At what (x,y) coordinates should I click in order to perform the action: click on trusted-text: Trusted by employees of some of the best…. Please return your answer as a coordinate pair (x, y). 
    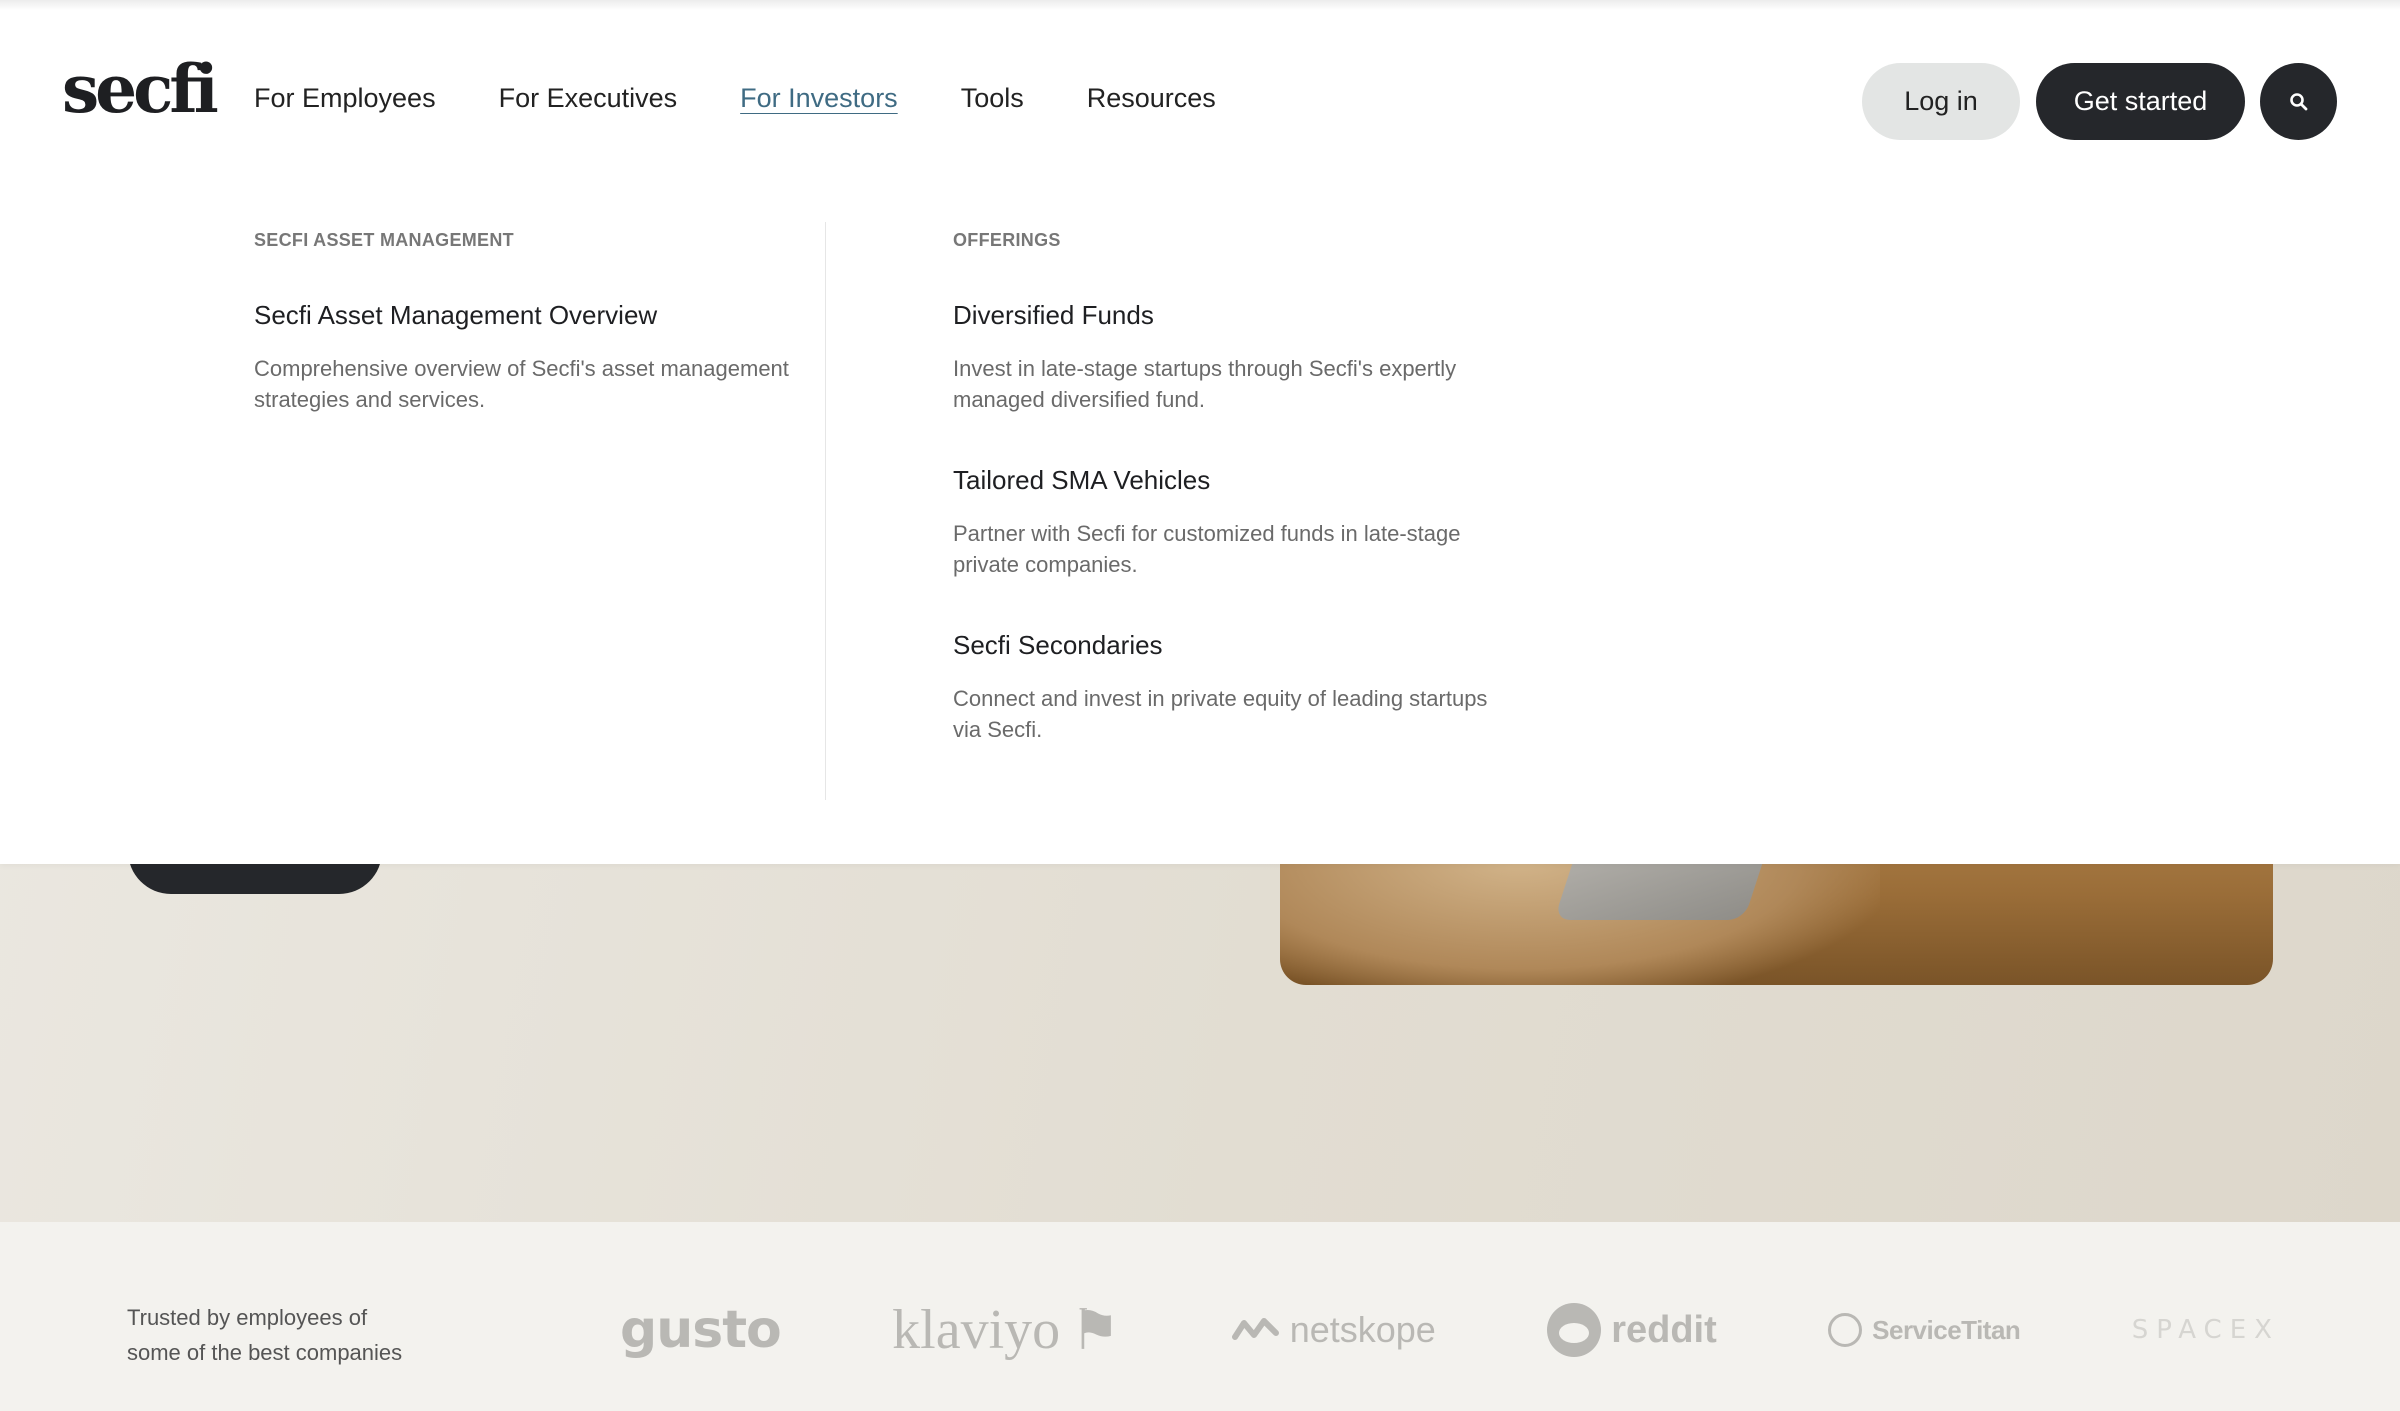
    Looking at the image, I should click on (297, 1335).